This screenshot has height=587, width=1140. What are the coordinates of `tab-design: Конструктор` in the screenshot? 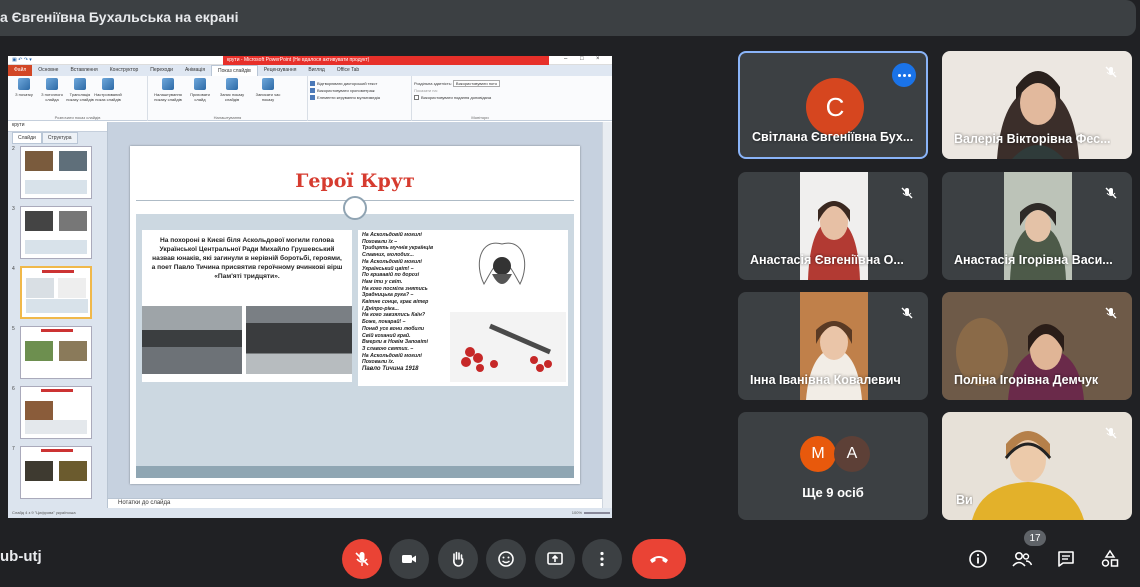 It's located at (124, 70).